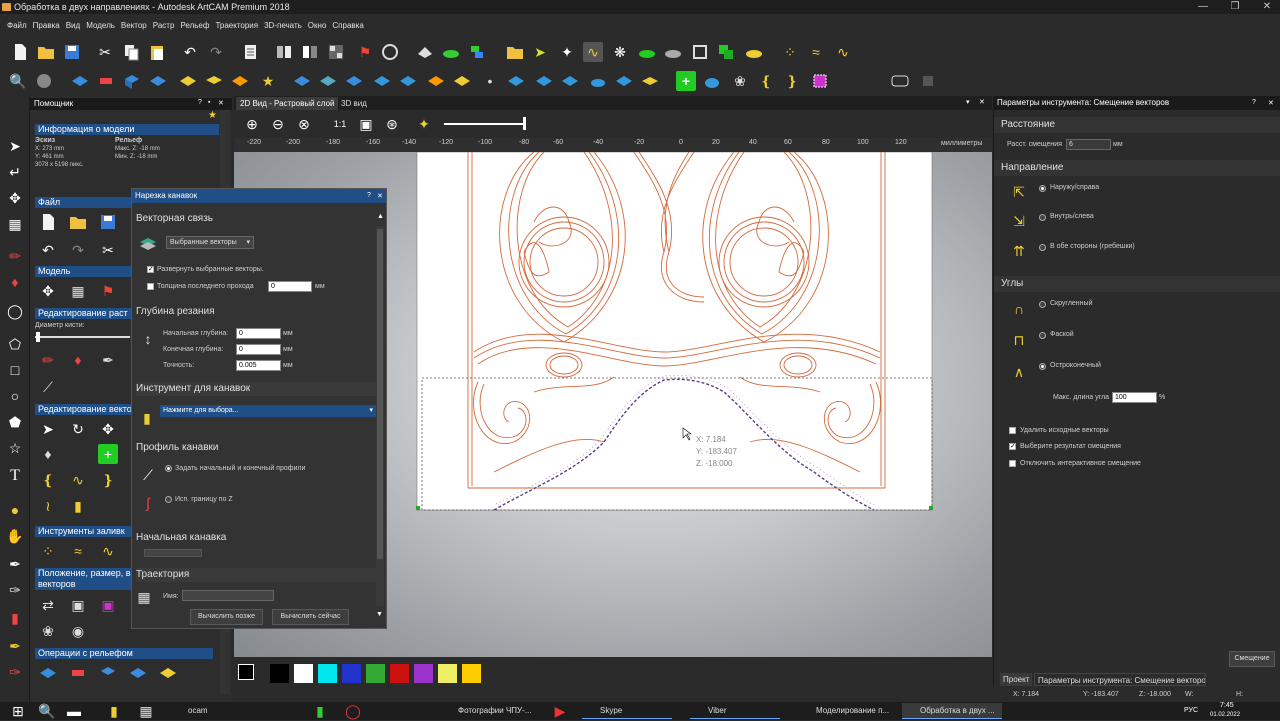  Describe the element at coordinates (516, 81) in the screenshot. I see `blue-tile-icon` at that location.